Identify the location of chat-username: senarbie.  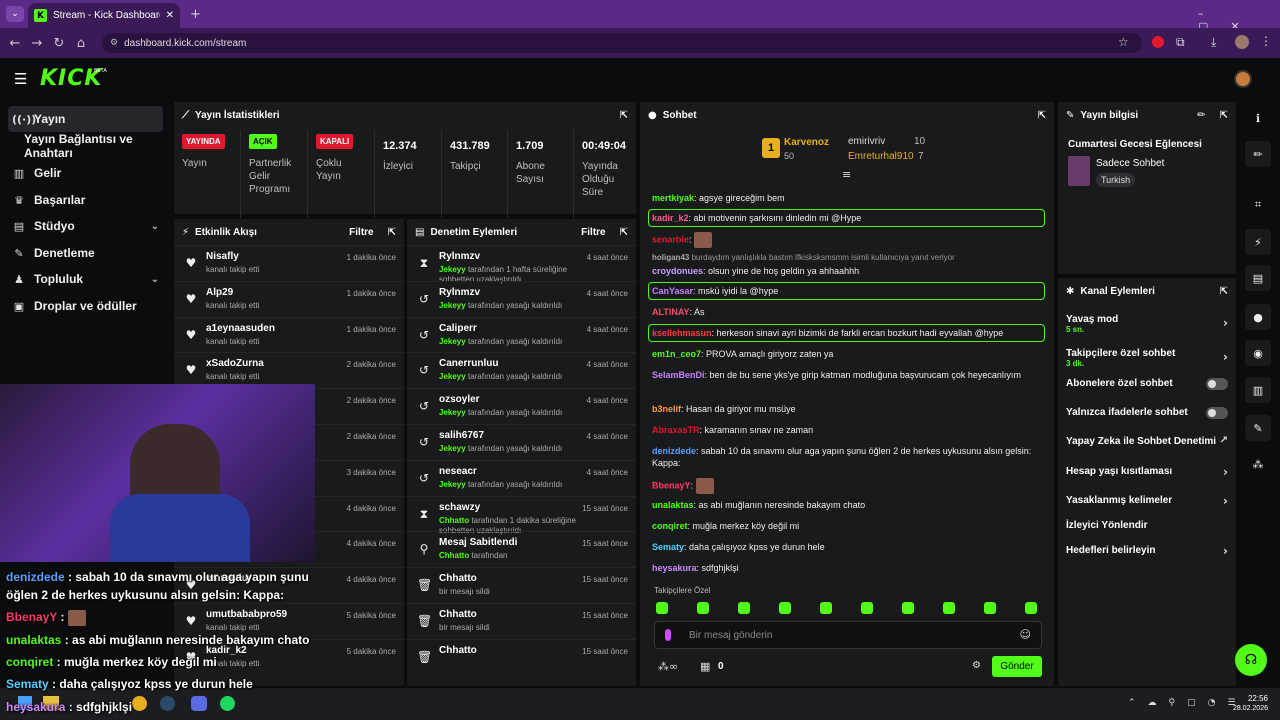
(670, 239).